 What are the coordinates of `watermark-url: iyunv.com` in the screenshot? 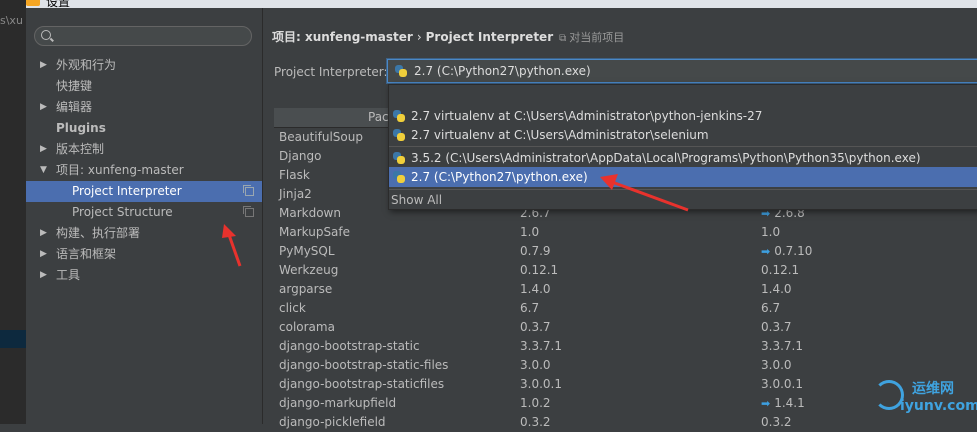 It's located at (938, 406).